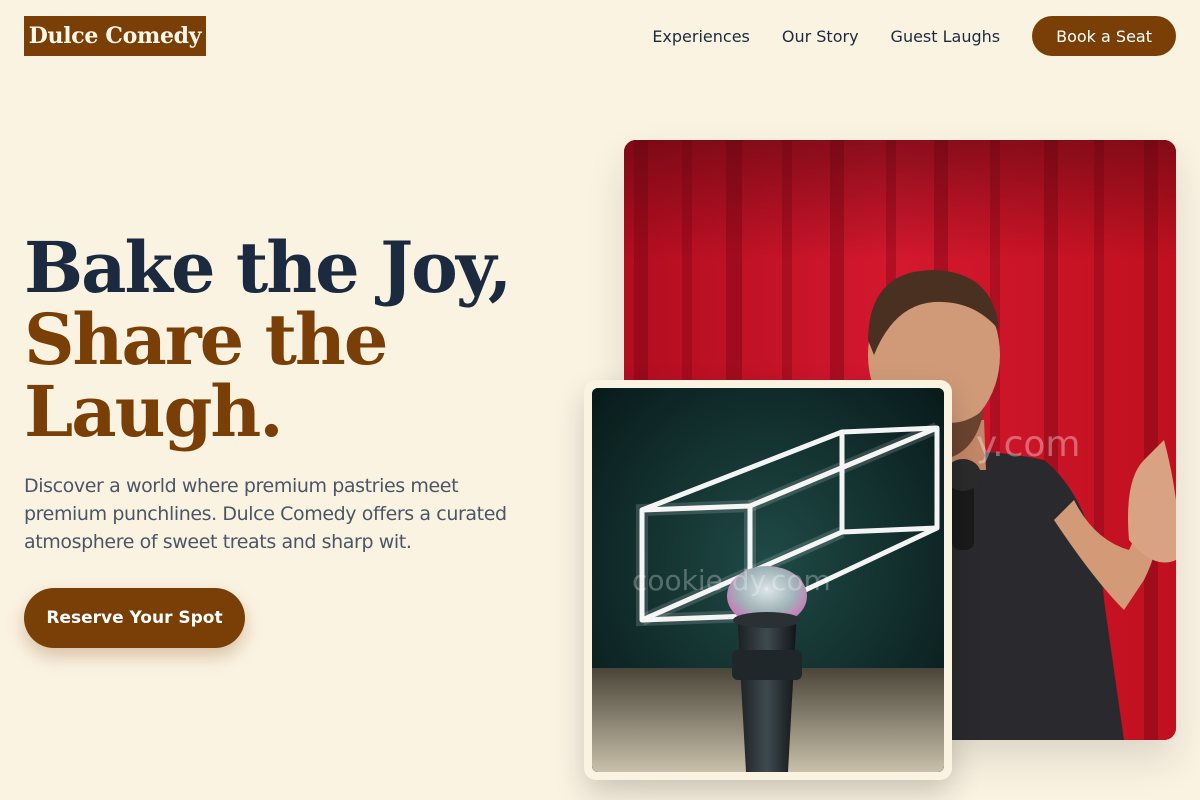  I want to click on headline-line-3: Laugh., so click(154, 411).